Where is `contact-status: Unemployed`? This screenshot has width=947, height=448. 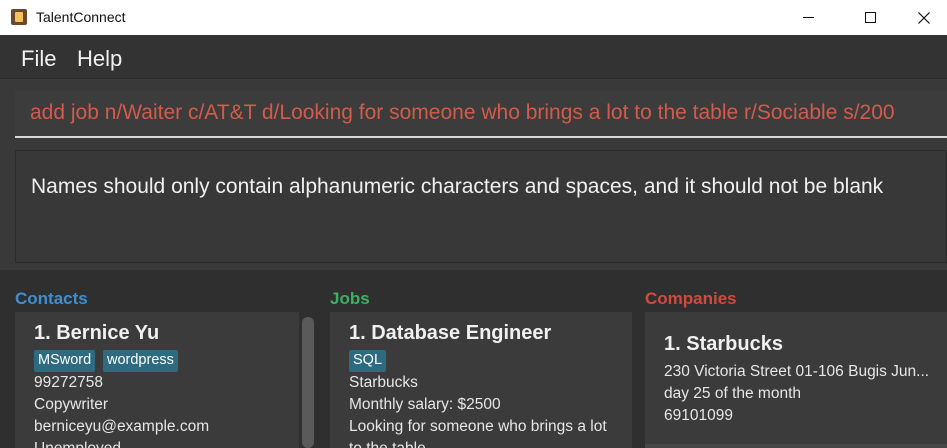
contact-status: Unemployed is located at coordinates (77, 444).